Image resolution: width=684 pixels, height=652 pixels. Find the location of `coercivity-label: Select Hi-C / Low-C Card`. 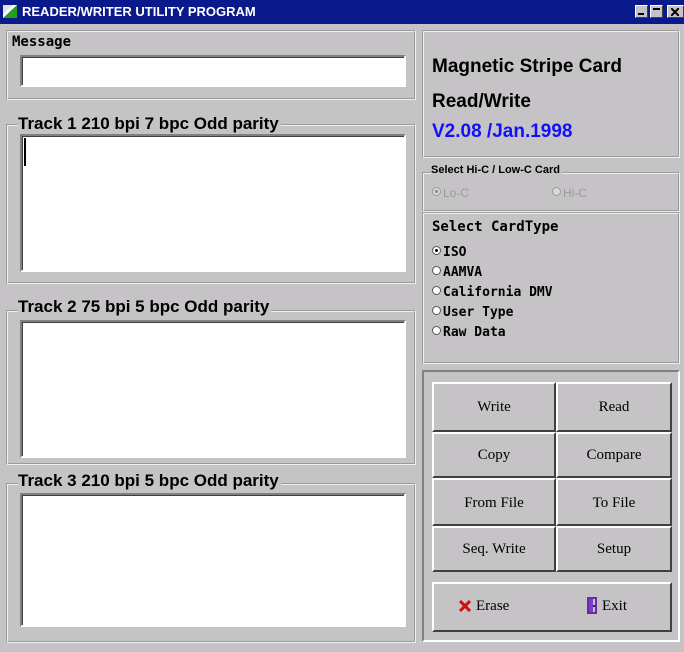

coercivity-label: Select Hi-C / Low-C Card is located at coordinates (496, 170).